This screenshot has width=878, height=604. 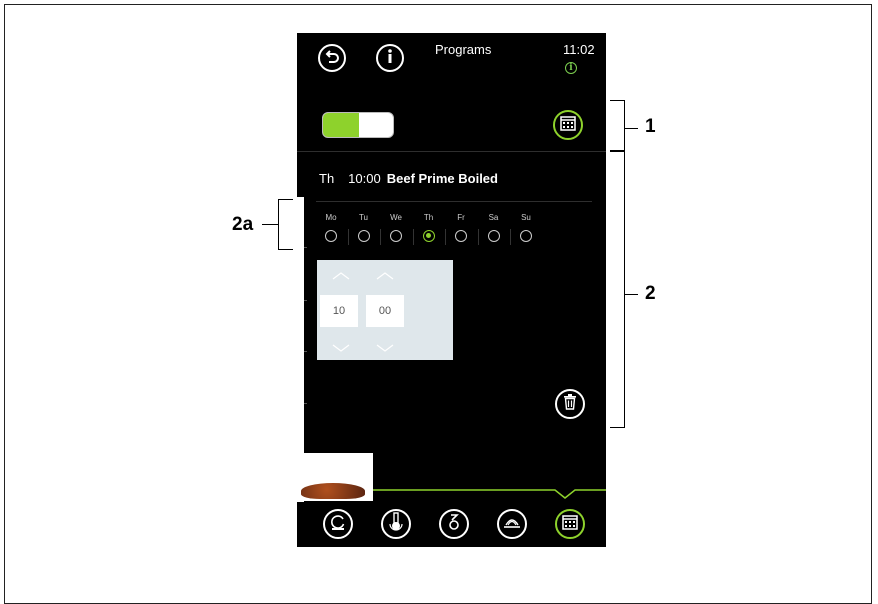 What do you see at coordinates (341, 347) in the screenshot?
I see `hour-down-arrow` at bounding box center [341, 347].